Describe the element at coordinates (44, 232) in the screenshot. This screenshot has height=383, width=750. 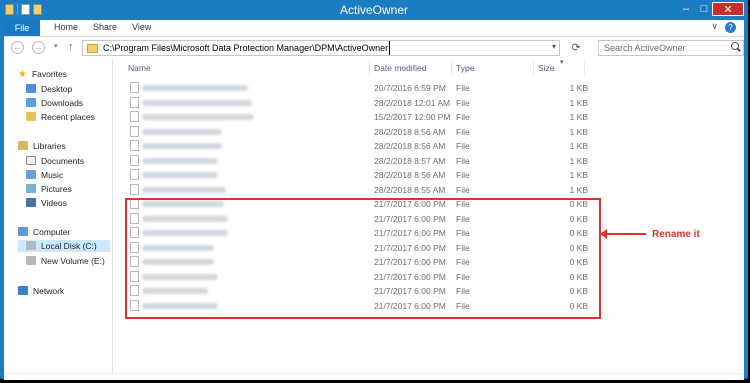
I see `nav-computer: Computer` at that location.